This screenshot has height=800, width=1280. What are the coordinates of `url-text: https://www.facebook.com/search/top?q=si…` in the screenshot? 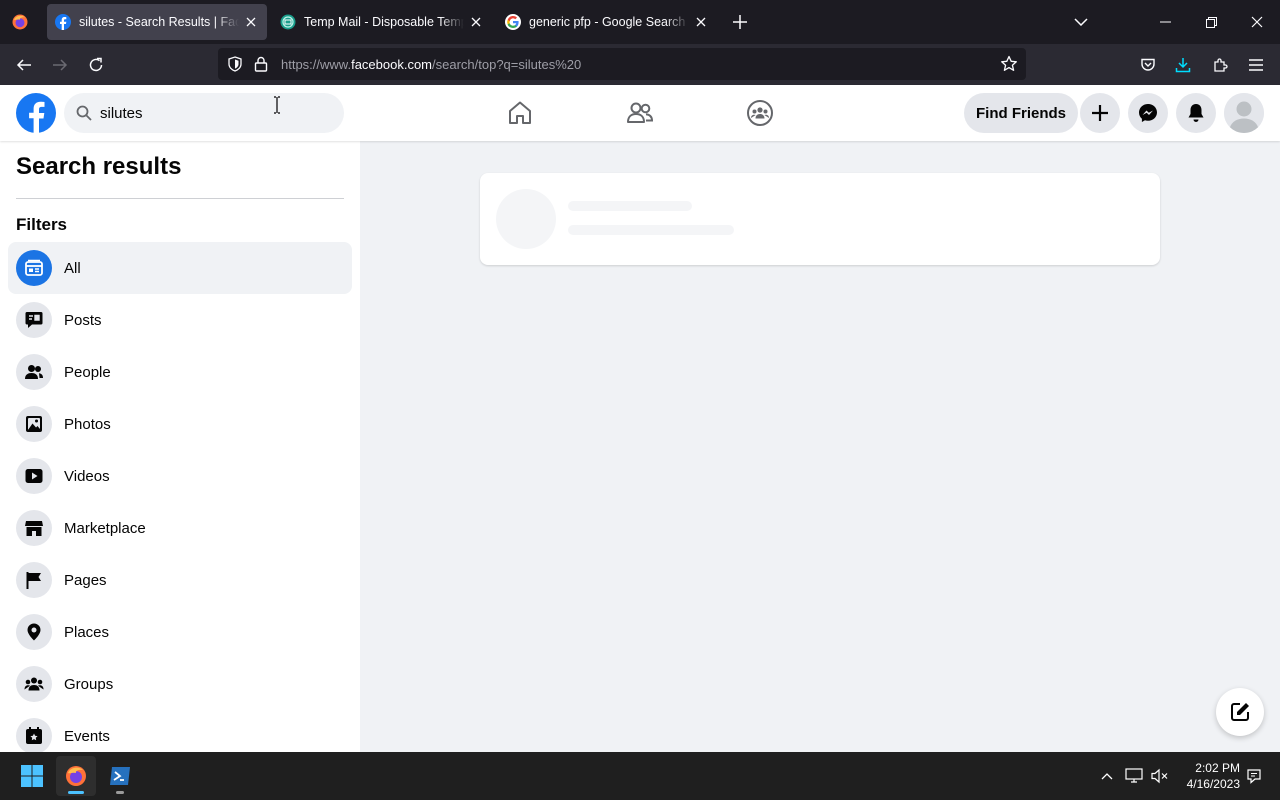 It's located at (431, 64).